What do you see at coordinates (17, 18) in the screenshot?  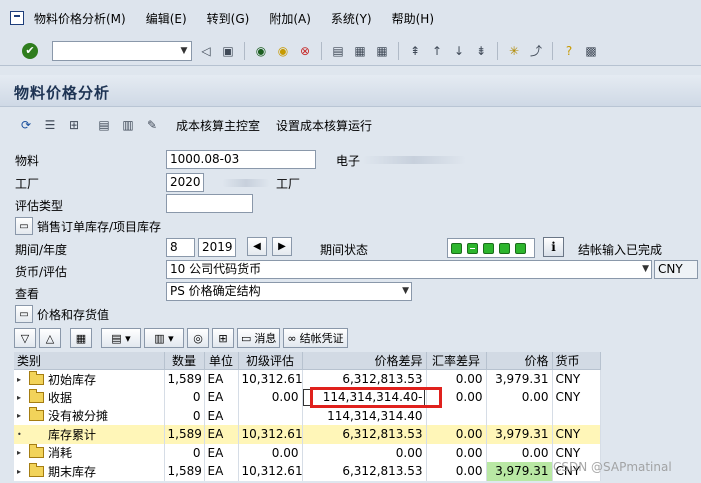 I see `window-menu-icon` at bounding box center [17, 18].